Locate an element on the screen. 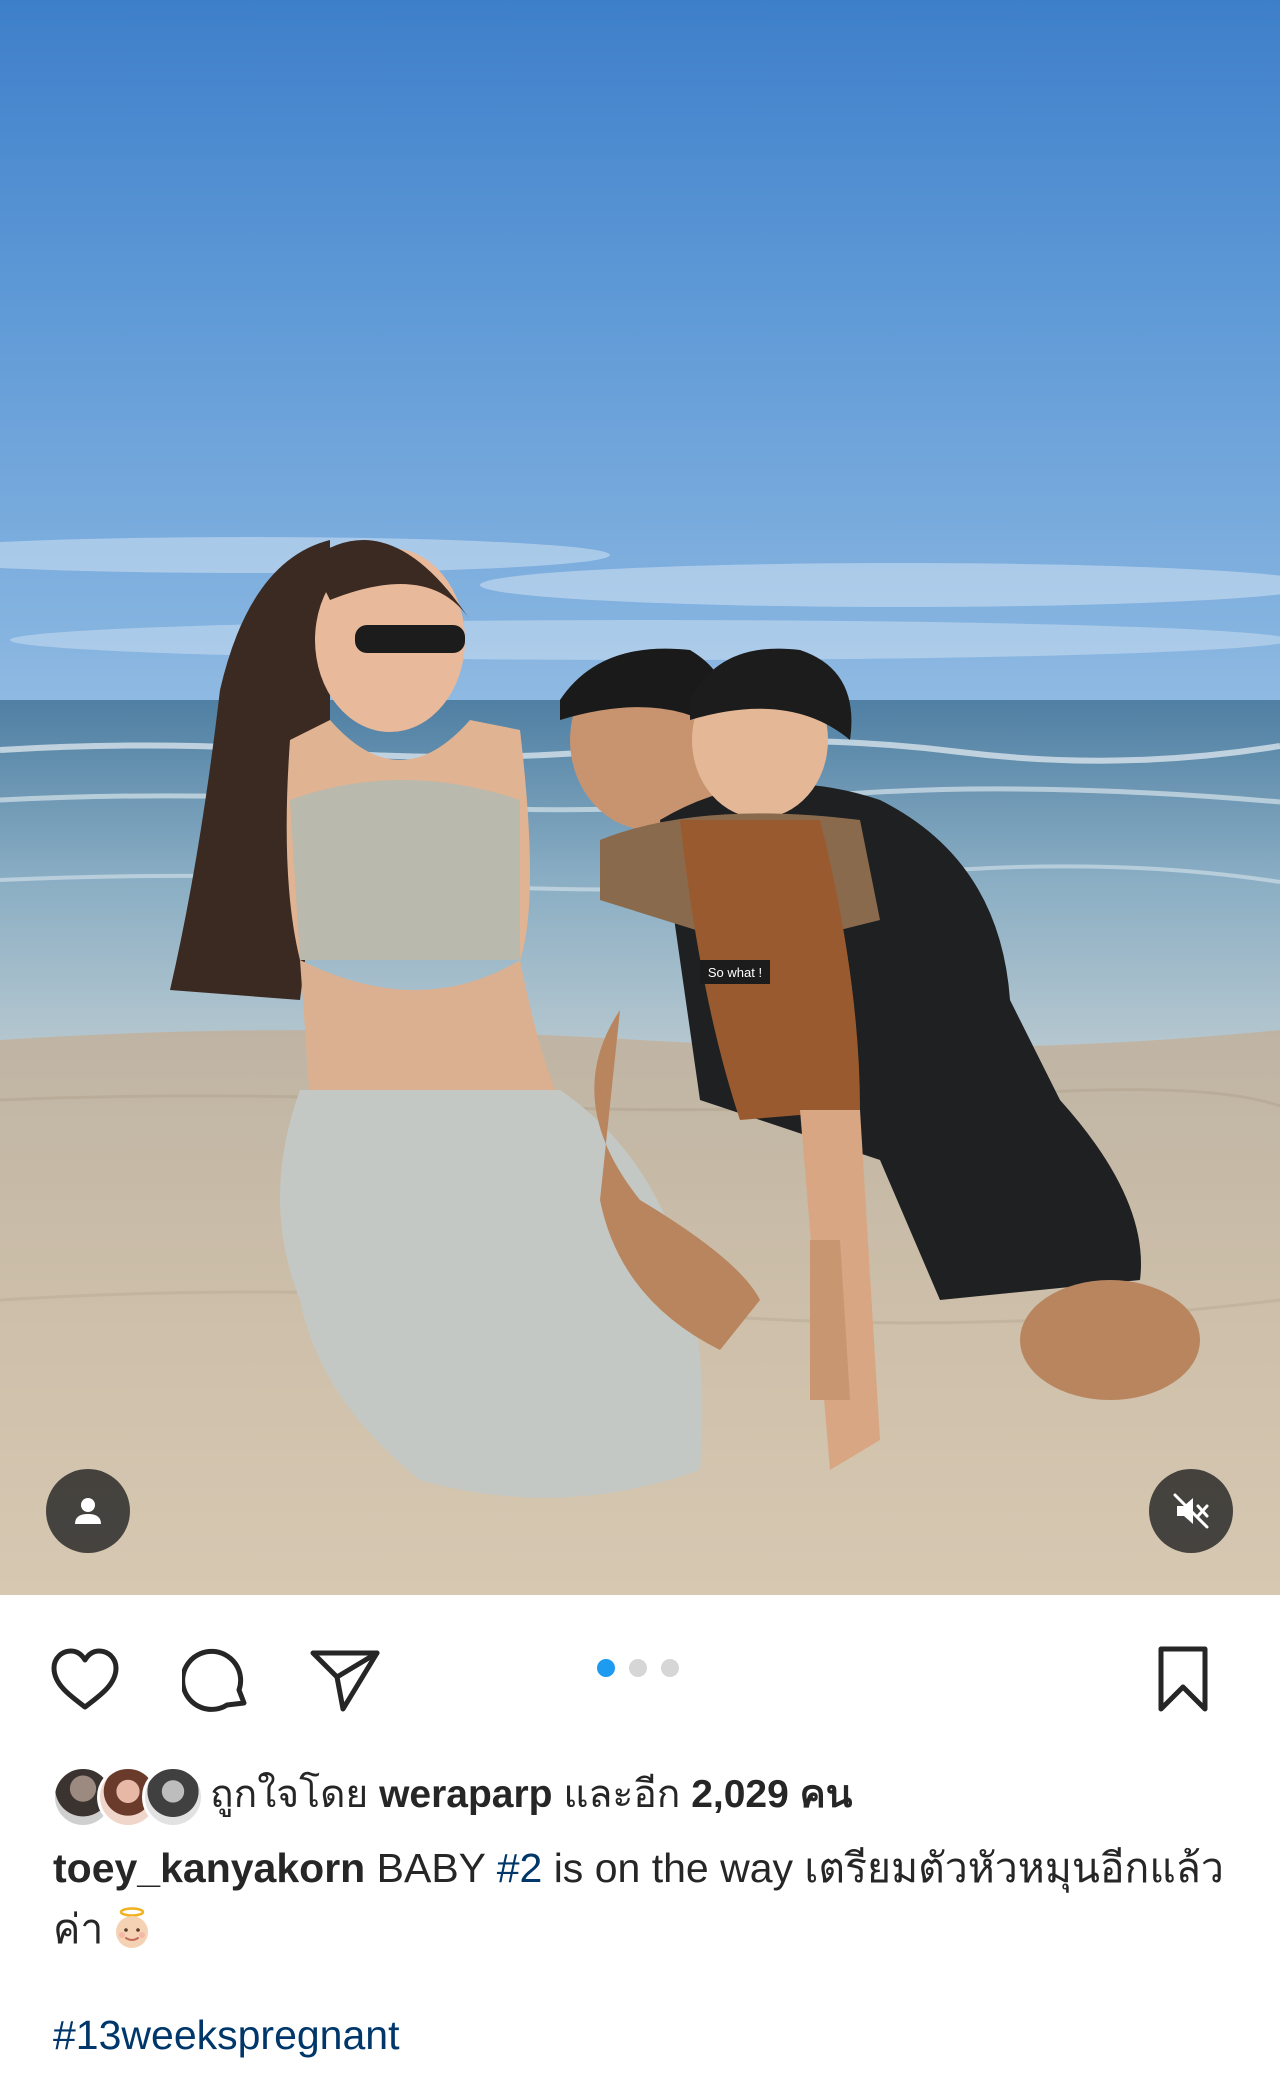 The width and height of the screenshot is (1280, 2083). save-button is located at coordinates (1183, 1680).